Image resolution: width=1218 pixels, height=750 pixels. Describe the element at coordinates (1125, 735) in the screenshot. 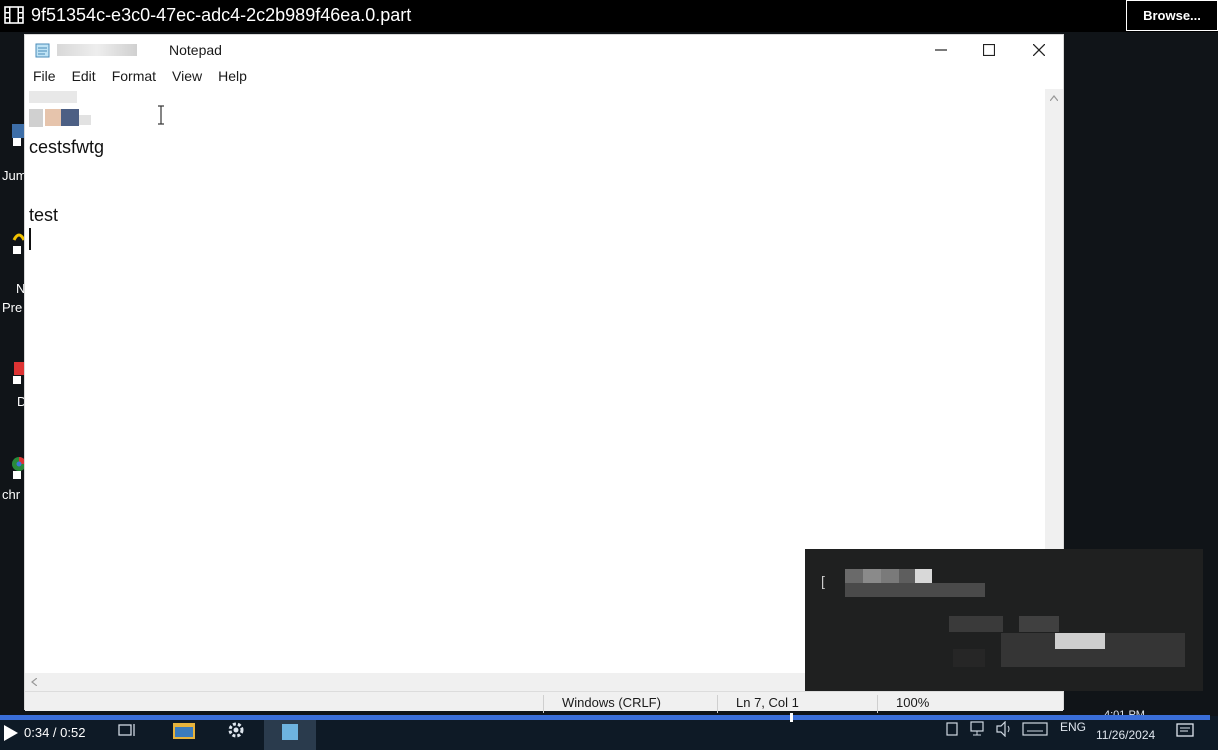

I see `clock-date: 11/26/2024` at that location.